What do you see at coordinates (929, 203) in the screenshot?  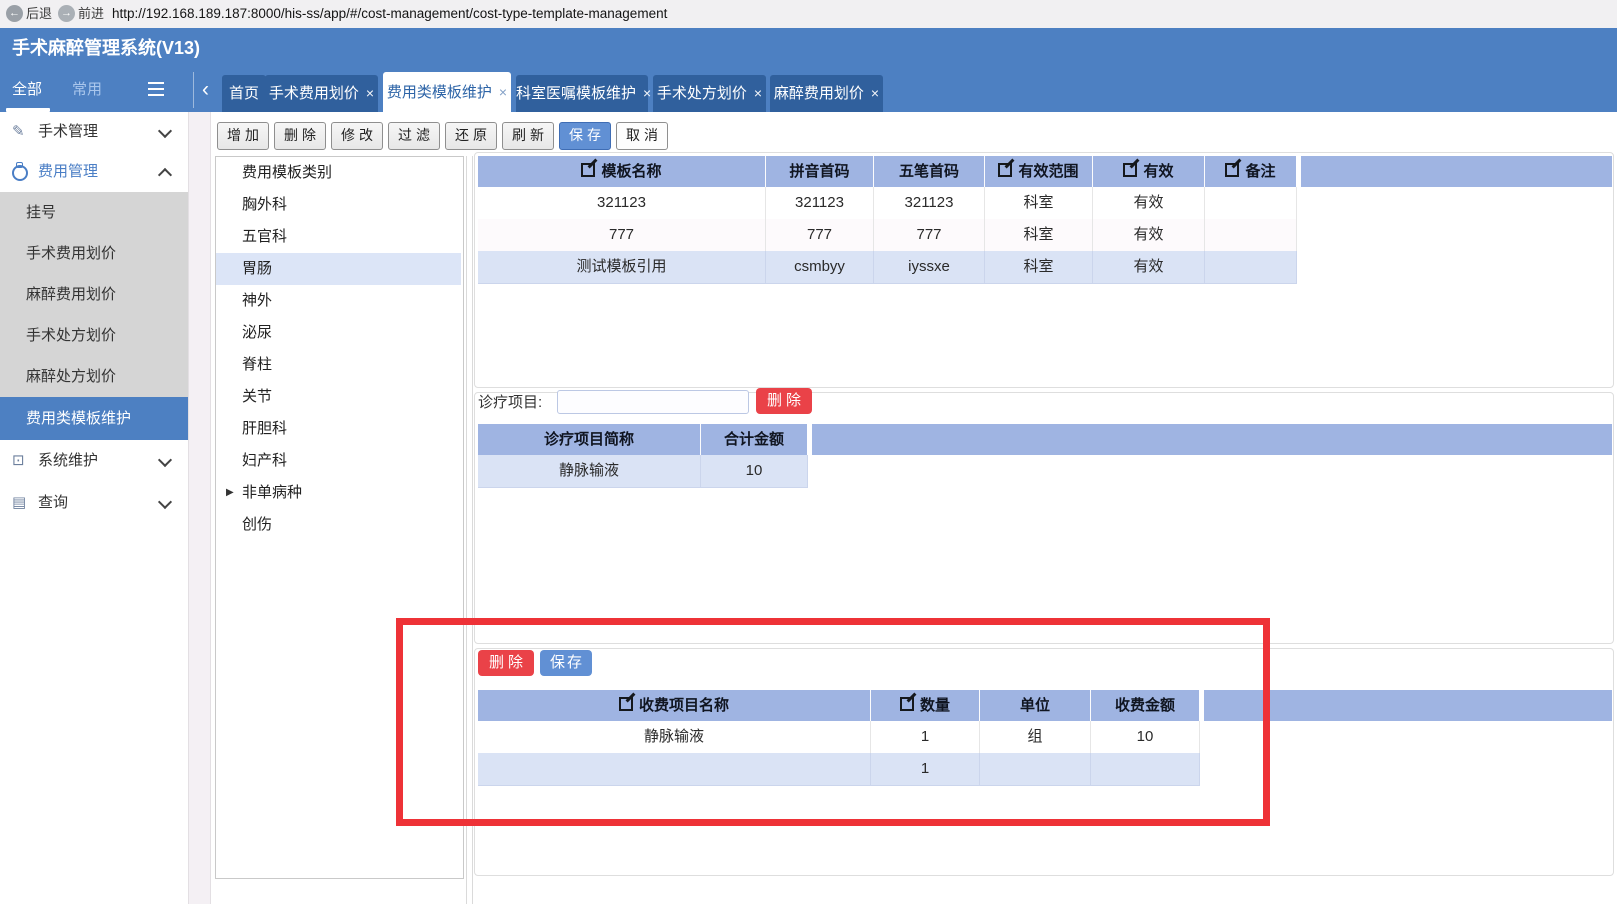 I see `cell-wubi: 321123` at bounding box center [929, 203].